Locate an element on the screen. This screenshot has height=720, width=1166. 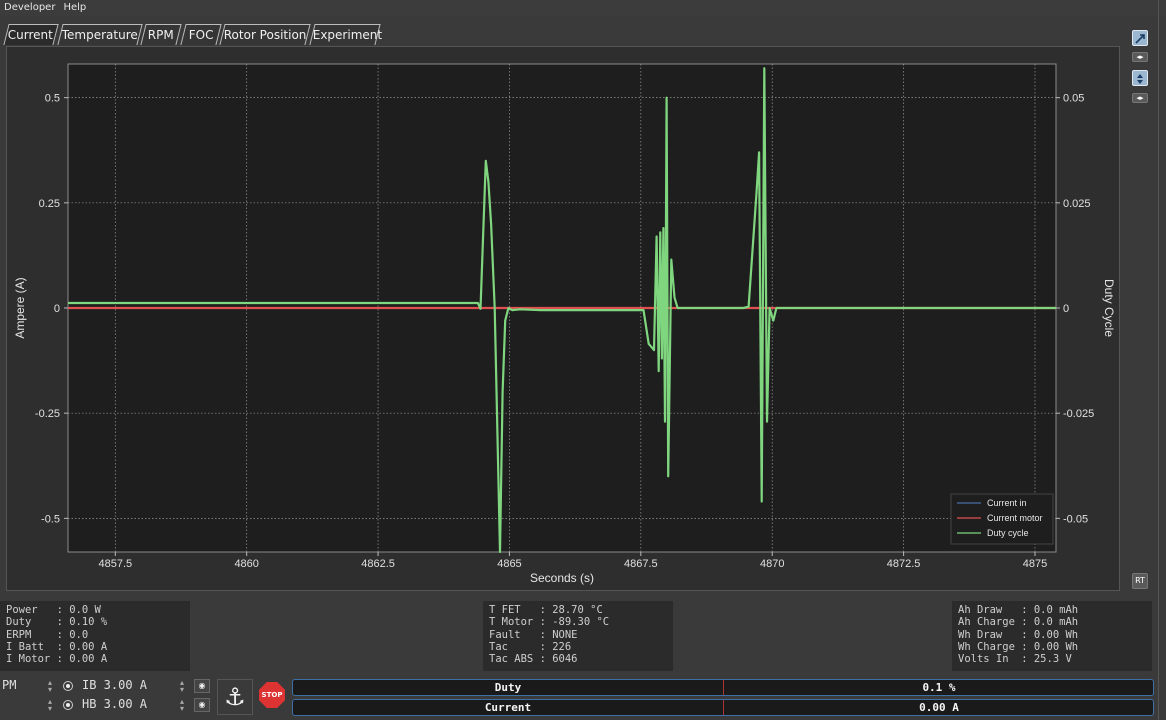
tab-temperature: Temperature is located at coordinates (100, 34).